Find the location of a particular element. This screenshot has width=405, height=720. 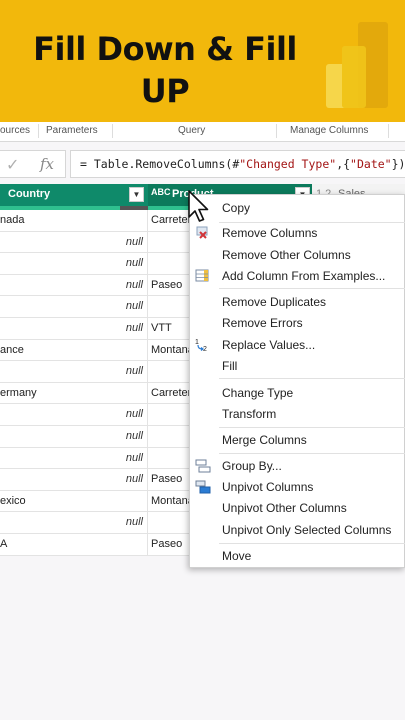

ribbon-group-manage-columns: Manage Columns is located at coordinates (329, 130).